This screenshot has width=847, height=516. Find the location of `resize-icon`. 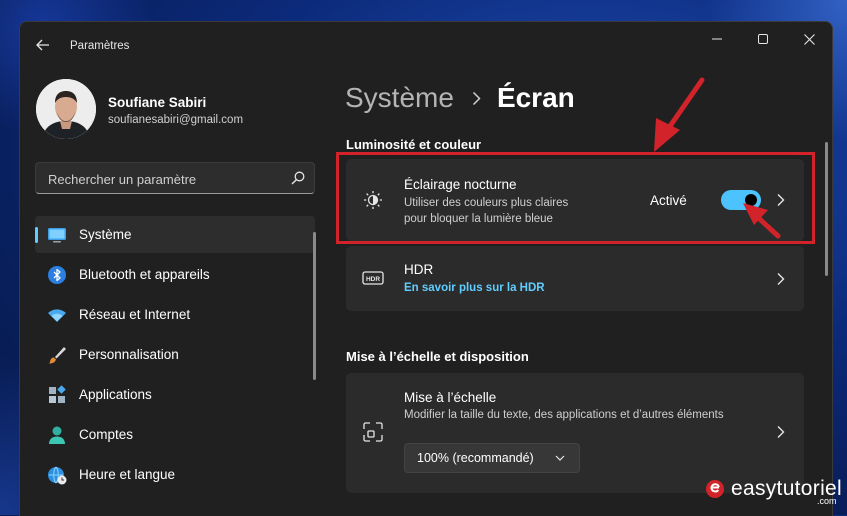

resize-icon is located at coordinates (373, 432).